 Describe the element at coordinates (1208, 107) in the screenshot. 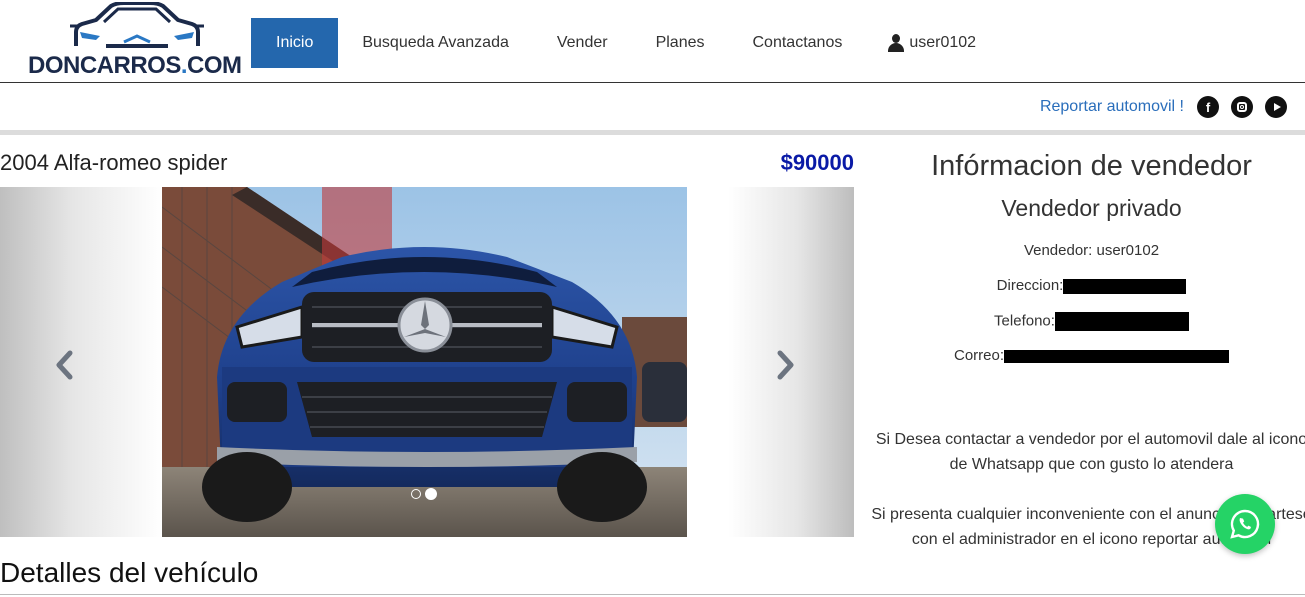

I see `facebook-icon: f` at that location.